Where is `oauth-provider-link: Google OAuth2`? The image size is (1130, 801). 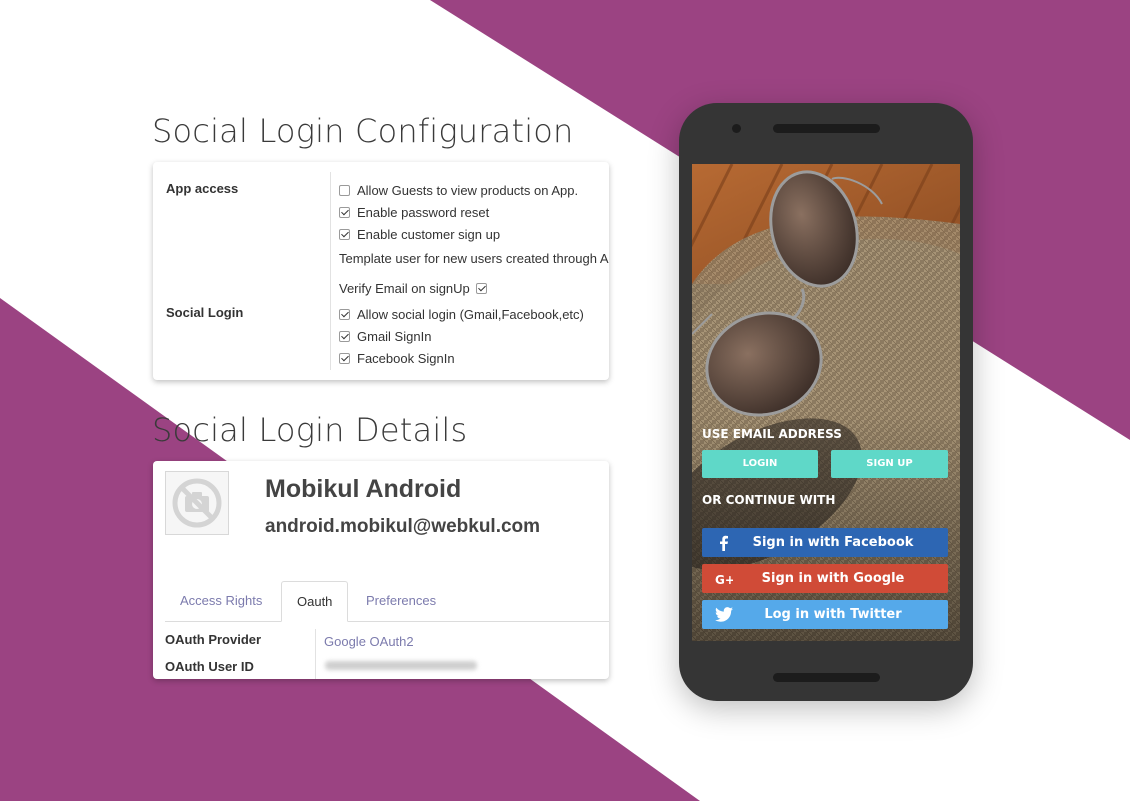
oauth-provider-link: Google OAuth2 is located at coordinates (369, 641).